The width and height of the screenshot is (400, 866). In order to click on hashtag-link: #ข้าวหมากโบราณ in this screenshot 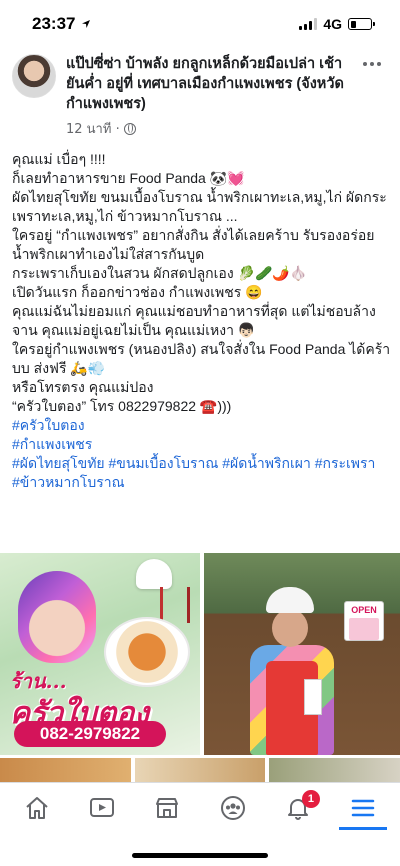, I will do `click(202, 482)`.